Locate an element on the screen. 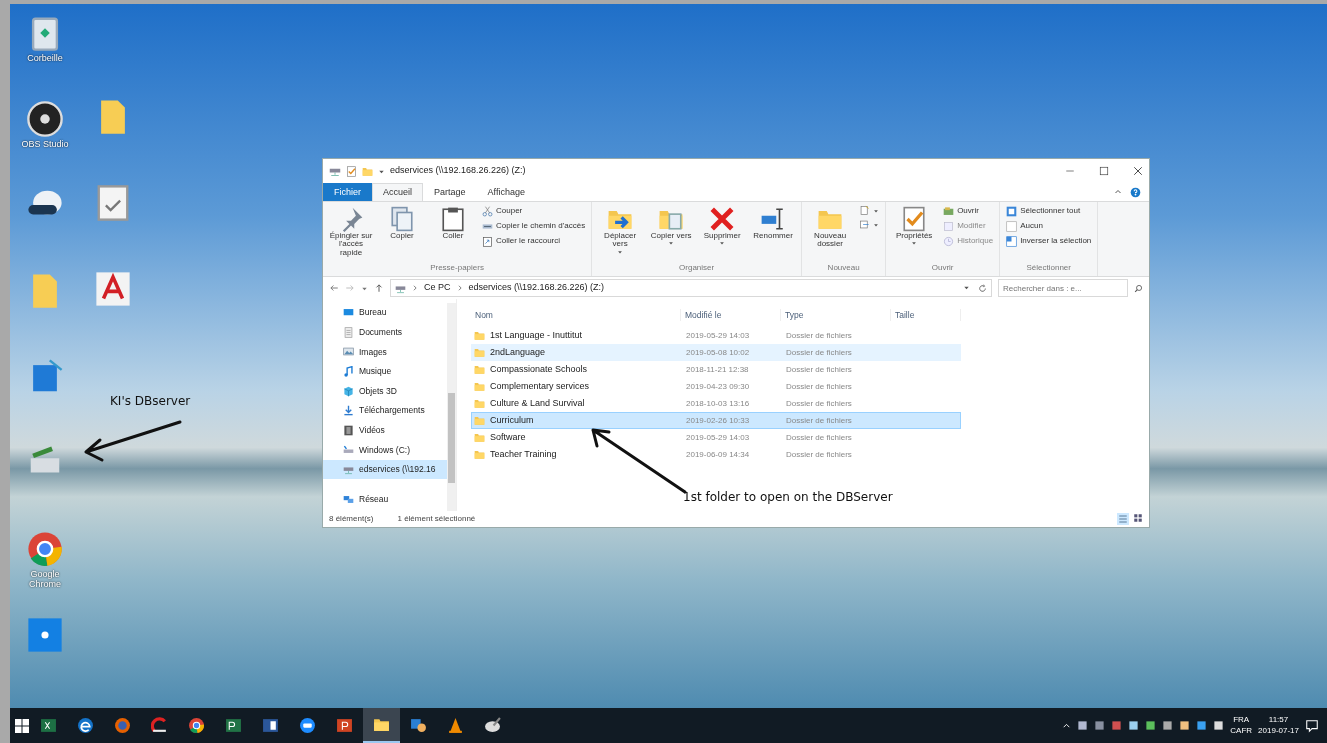 The width and height of the screenshot is (1327, 743). ribbon-button: Supprimer is located at coordinates (722, 233).